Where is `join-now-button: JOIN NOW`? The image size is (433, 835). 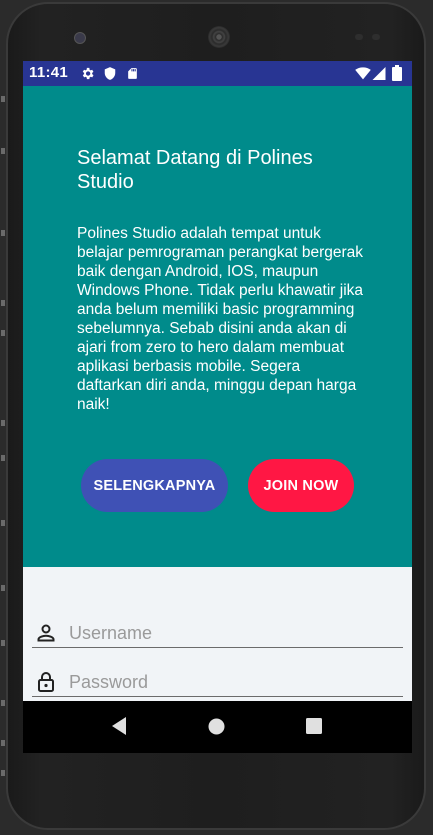
join-now-button: JOIN NOW is located at coordinates (301, 485).